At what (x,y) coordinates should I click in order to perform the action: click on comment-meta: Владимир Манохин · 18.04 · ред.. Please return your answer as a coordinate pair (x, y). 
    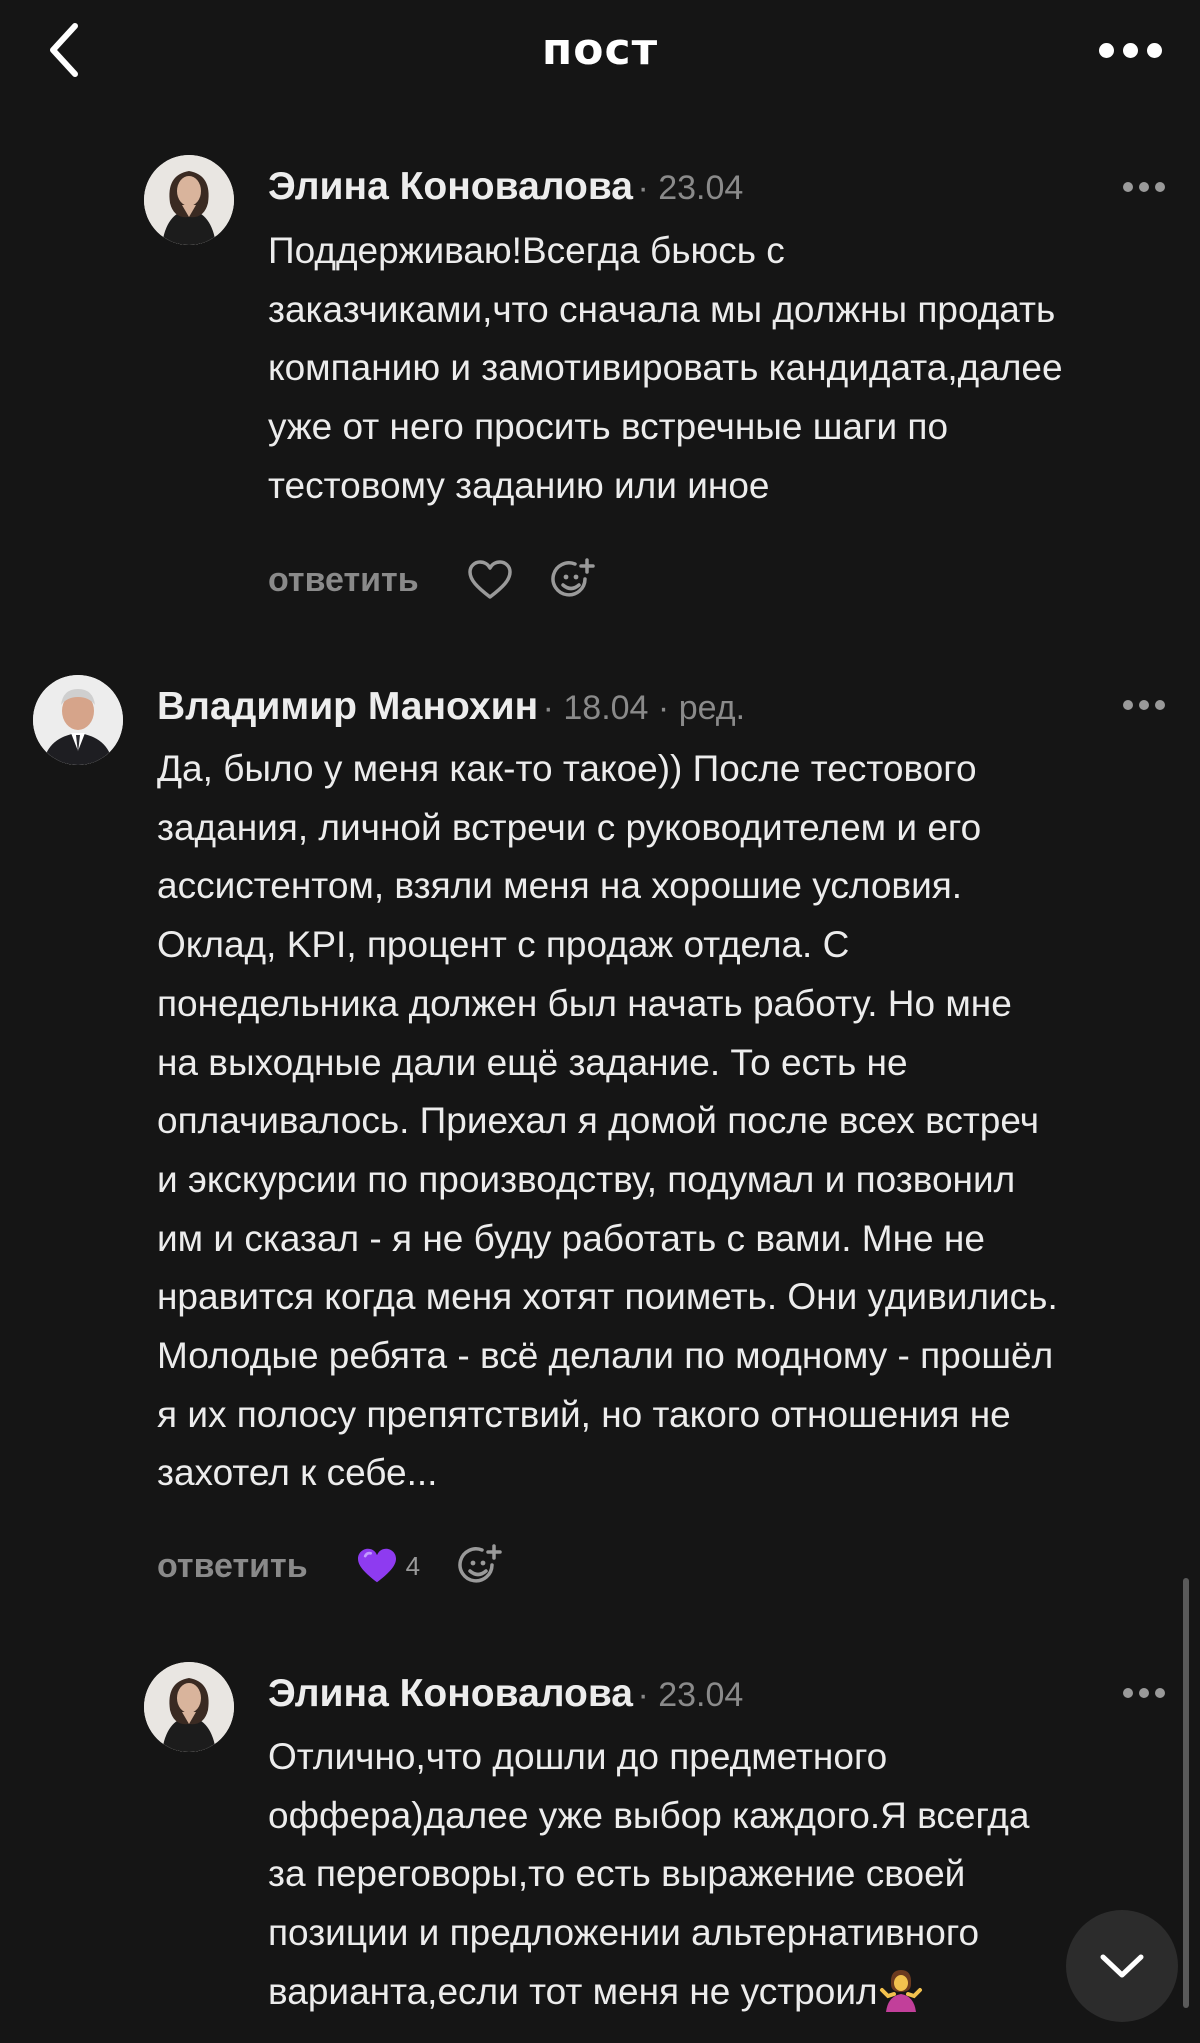
    Looking at the image, I should click on (451, 707).